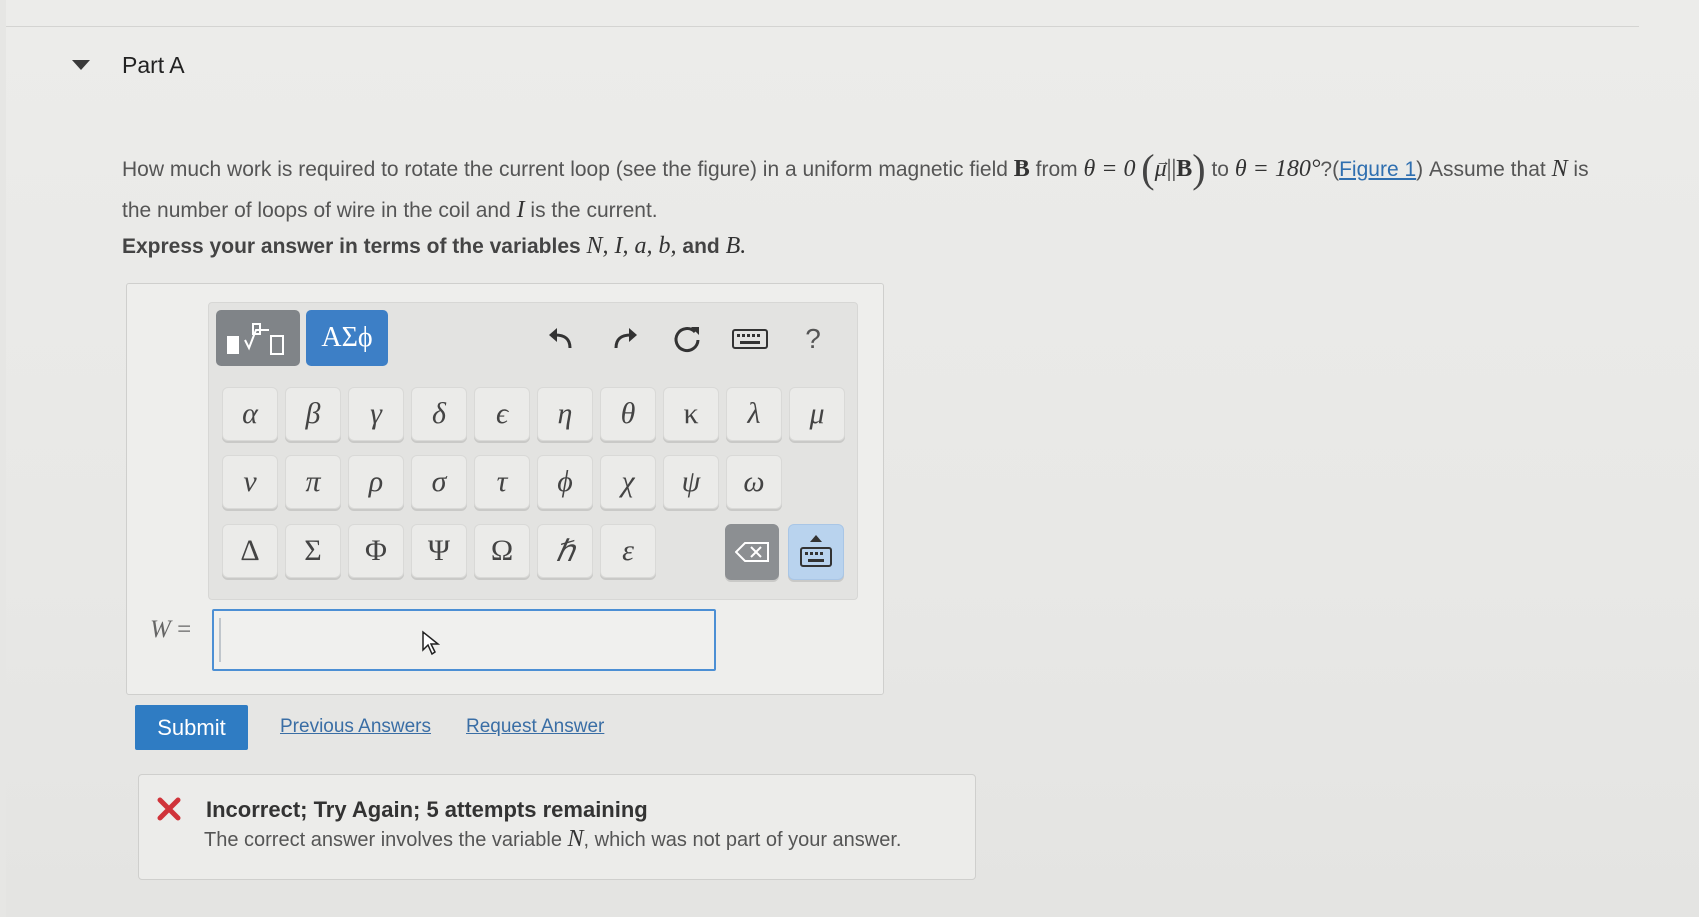 This screenshot has width=1699, height=917. I want to click on equals-sign: =, so click(184, 629).